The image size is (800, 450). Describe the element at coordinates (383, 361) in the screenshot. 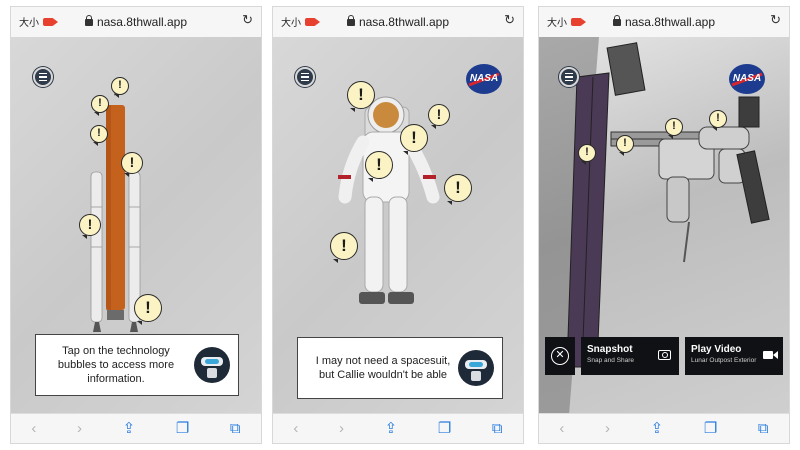

I see `dialog-line: I may not need a spacesuit,` at that location.